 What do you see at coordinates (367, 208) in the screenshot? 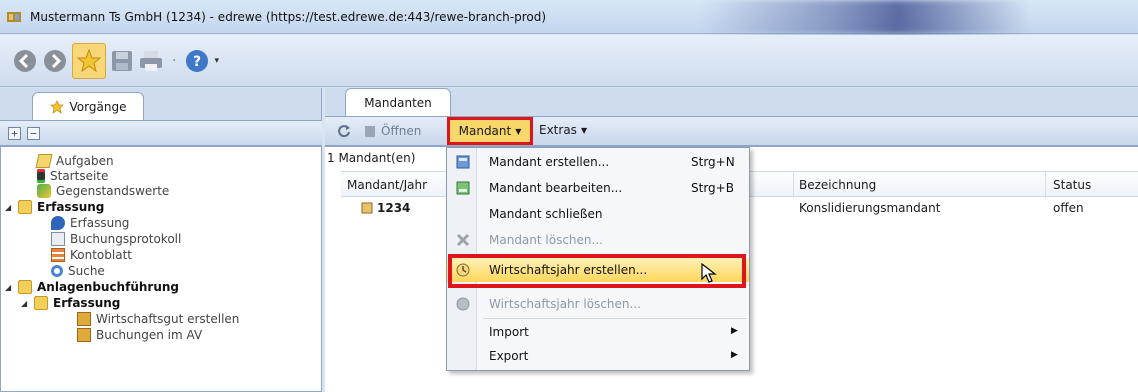
I see `mandant-icon` at bounding box center [367, 208].